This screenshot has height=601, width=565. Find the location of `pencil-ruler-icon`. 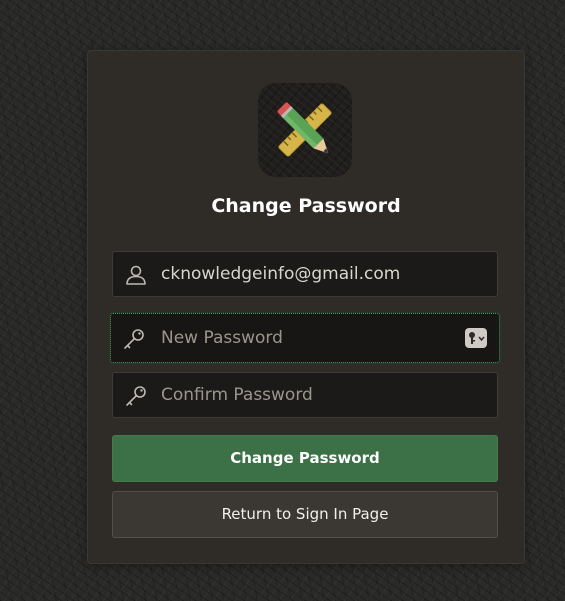

pencil-ruler-icon is located at coordinates (304, 129).